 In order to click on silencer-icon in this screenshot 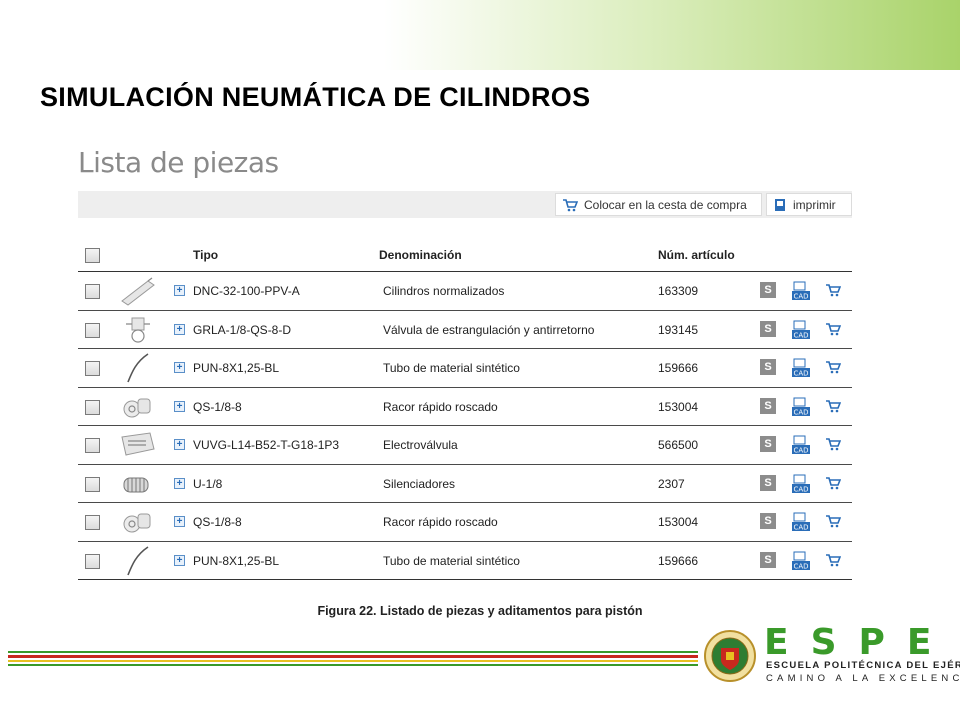, I will do `click(138, 484)`.